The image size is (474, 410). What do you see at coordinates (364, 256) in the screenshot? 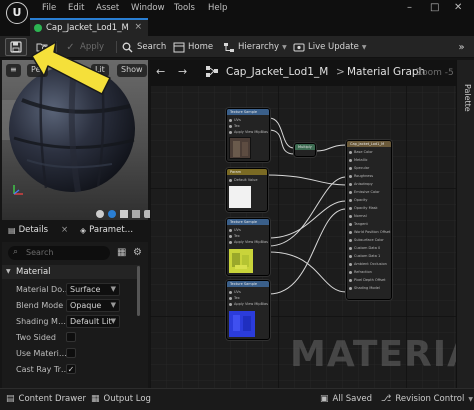
I see `node-pin: Custom Data 1` at bounding box center [364, 256].